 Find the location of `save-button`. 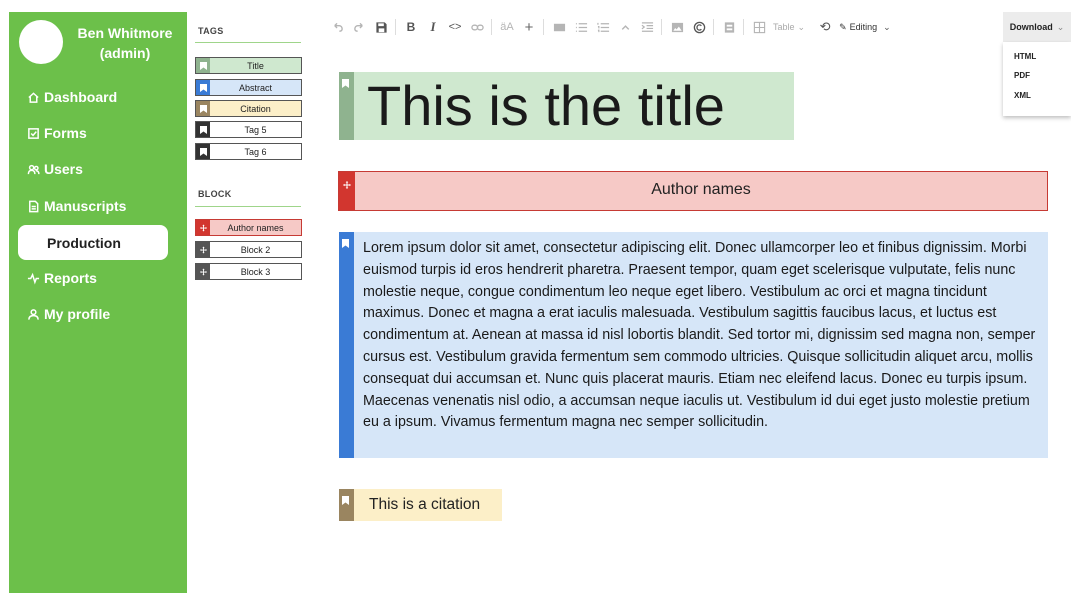

save-button is located at coordinates (381, 27).